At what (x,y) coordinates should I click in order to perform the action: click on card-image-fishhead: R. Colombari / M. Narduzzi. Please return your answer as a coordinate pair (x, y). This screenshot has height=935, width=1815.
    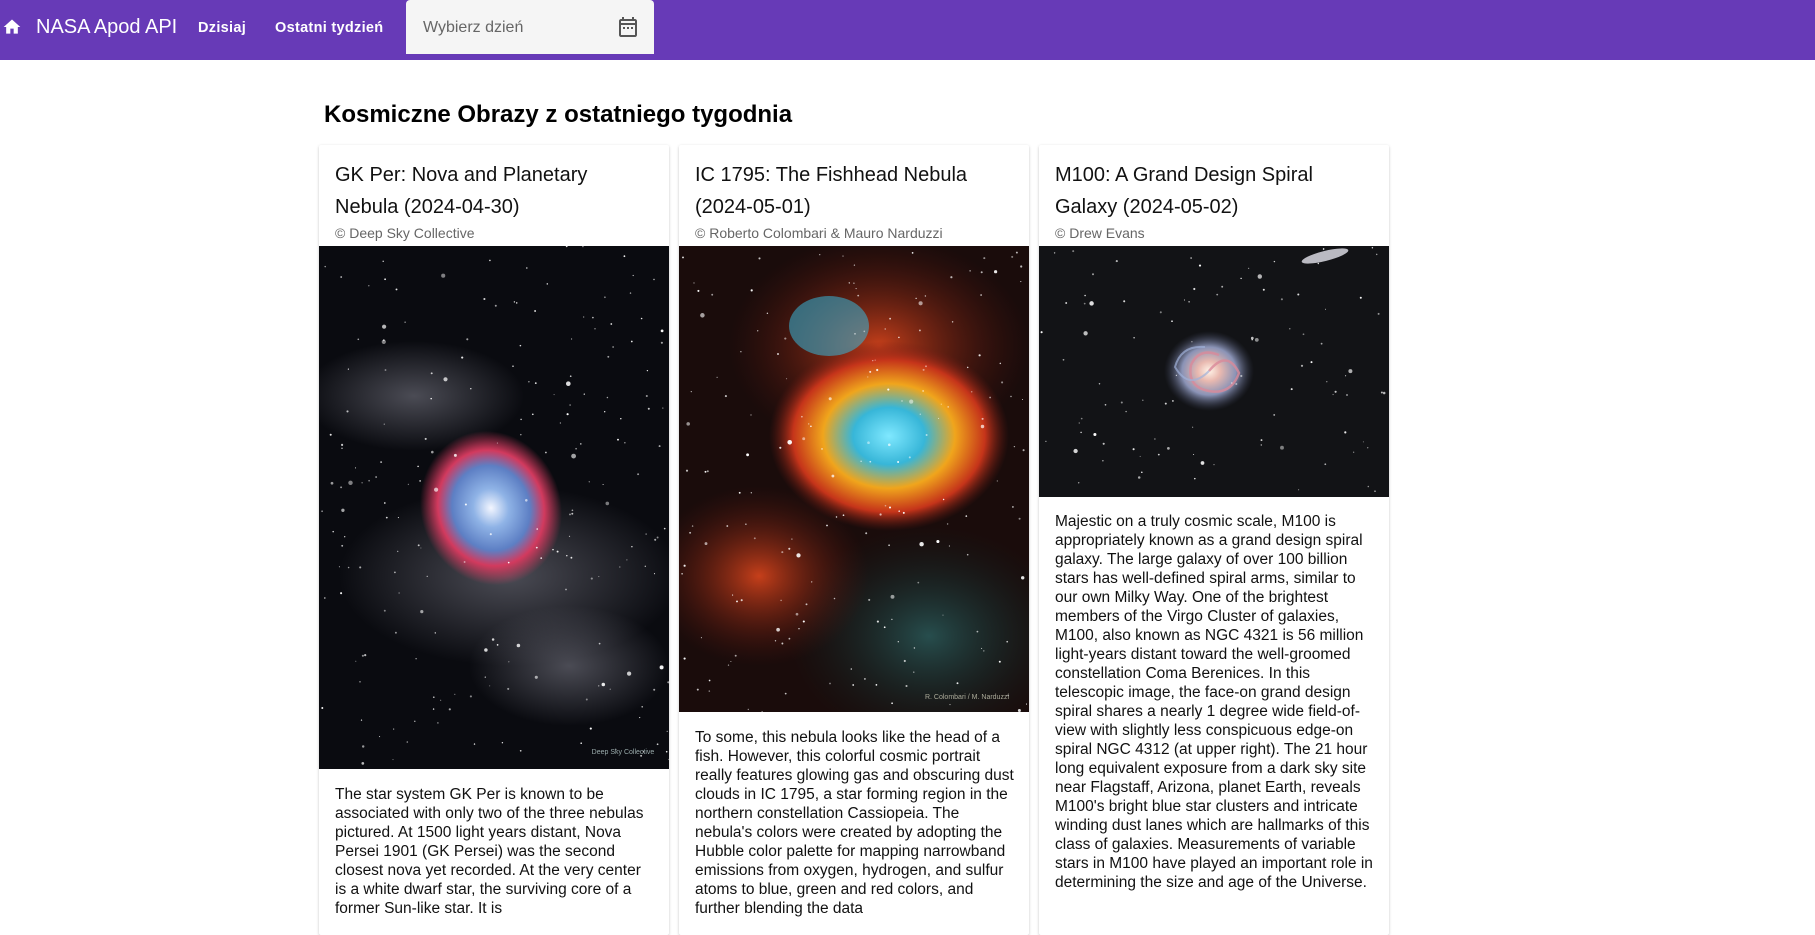
    Looking at the image, I should click on (854, 479).